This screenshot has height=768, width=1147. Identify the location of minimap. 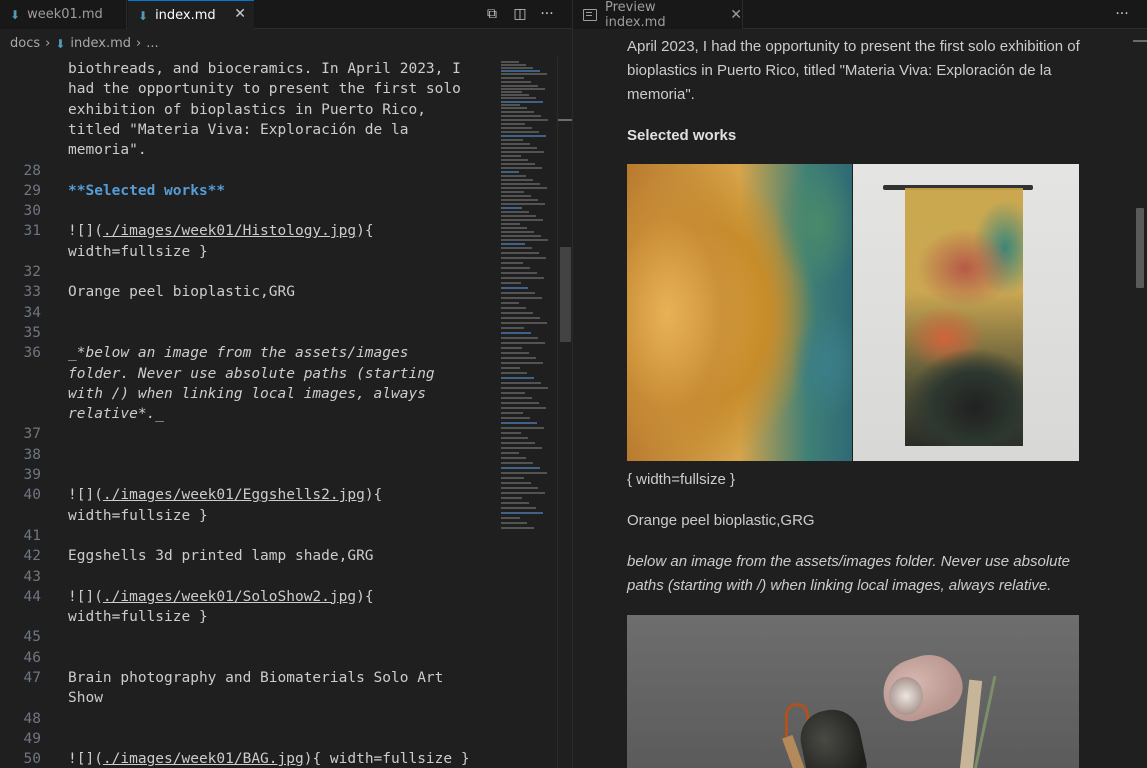
(527, 412).